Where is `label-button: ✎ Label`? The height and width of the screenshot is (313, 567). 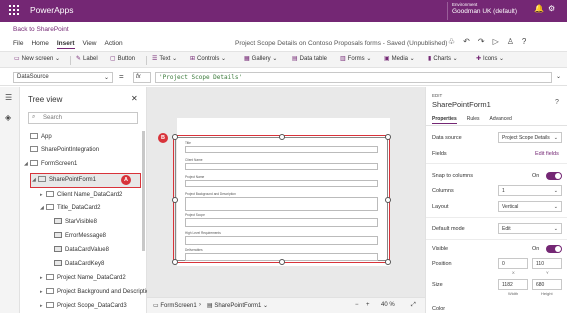 label-button: ✎ Label is located at coordinates (87, 58).